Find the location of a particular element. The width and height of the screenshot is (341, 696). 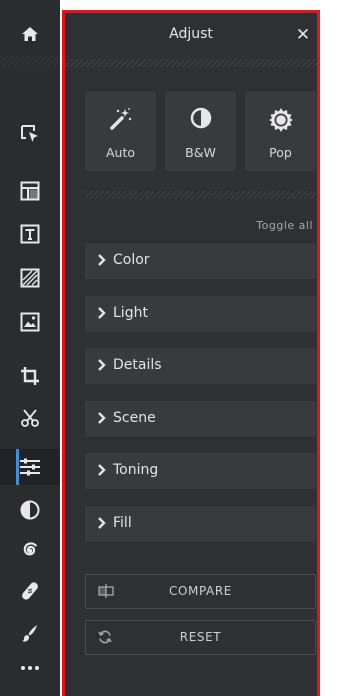

bw-label: B&W is located at coordinates (200, 152).